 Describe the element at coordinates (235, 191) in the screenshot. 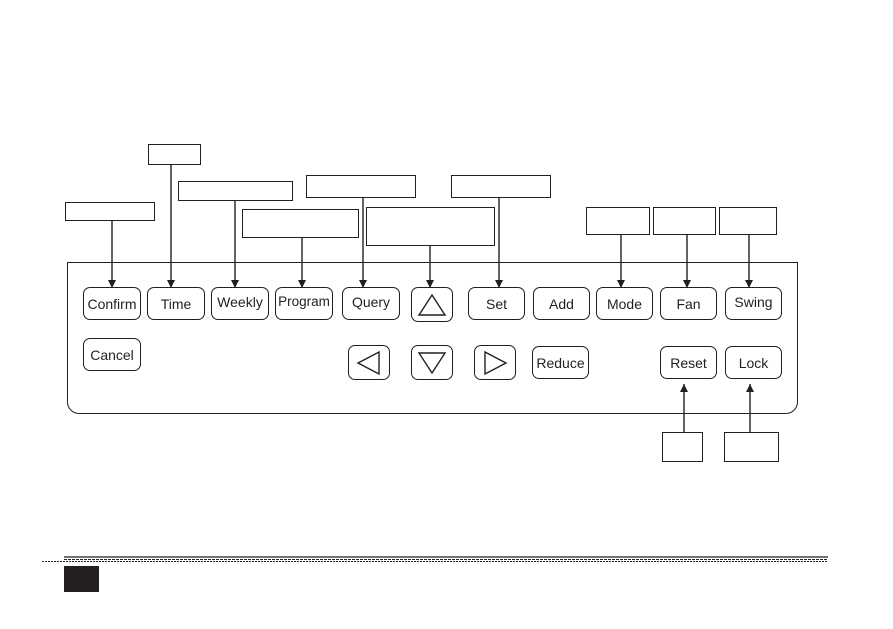

I see `callout-weekly` at that location.